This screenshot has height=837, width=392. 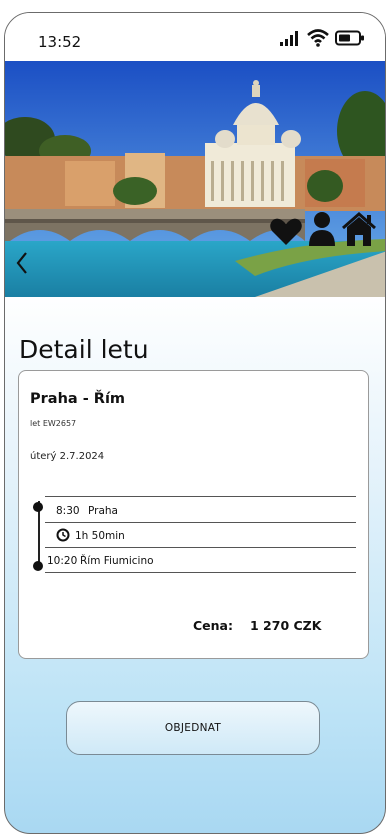 I want to click on user-icon, so click(x=322, y=229).